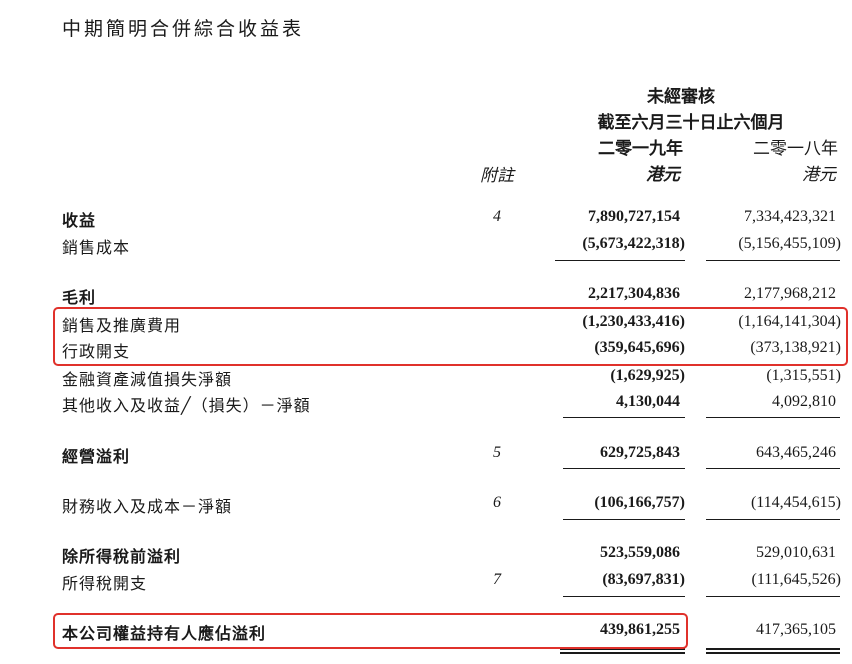 The height and width of the screenshot is (664, 852). What do you see at coordinates (497, 579) in the screenshot?
I see `row-note: 7` at bounding box center [497, 579].